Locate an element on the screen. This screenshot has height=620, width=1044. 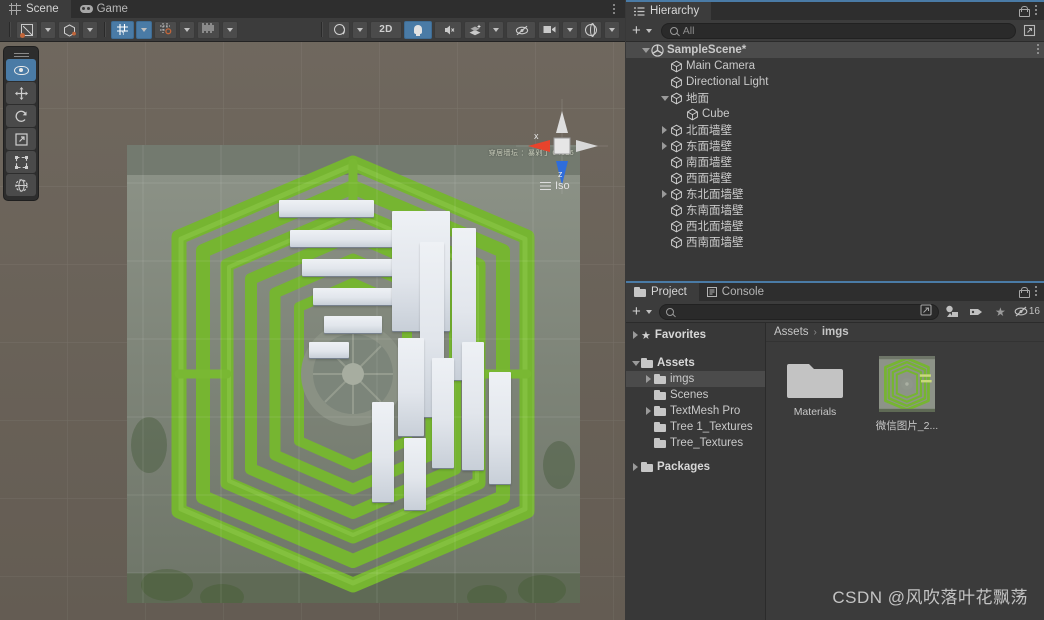
scene-fx is located at coordinates (475, 29).